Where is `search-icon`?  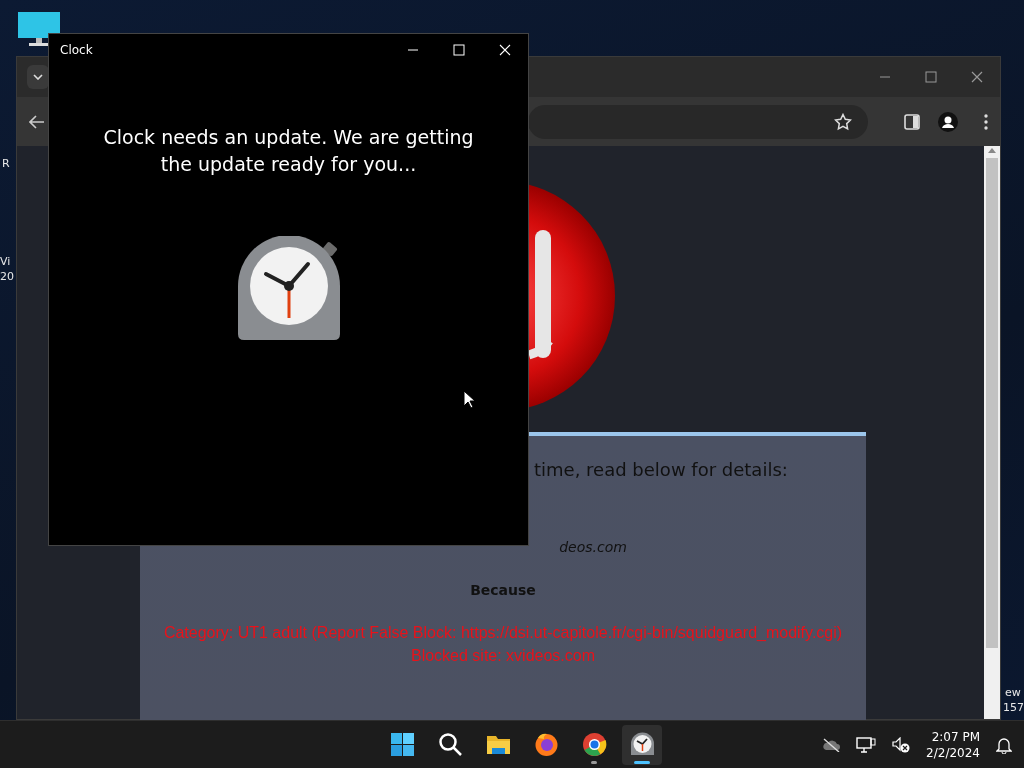 search-icon is located at coordinates (450, 744).